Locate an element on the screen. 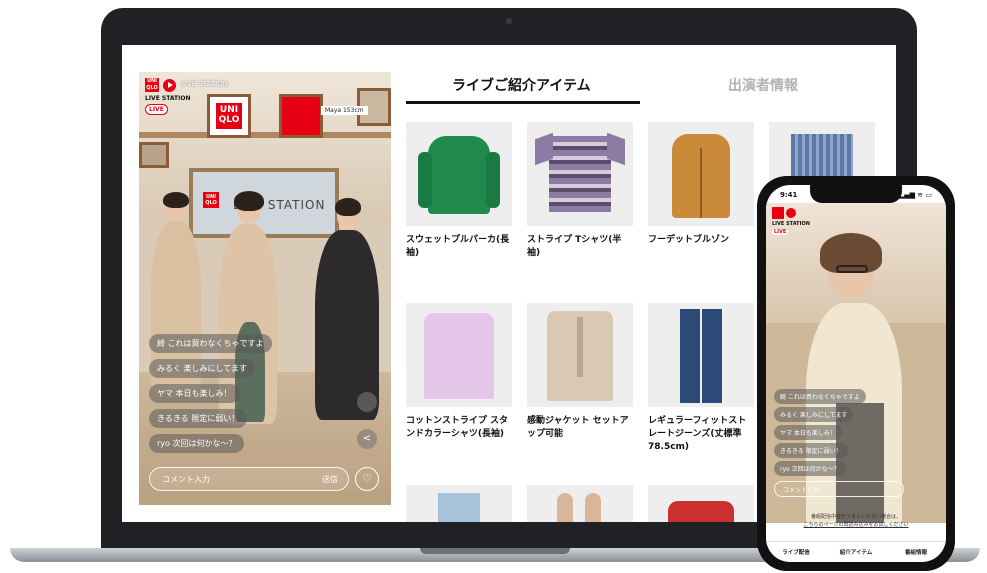 Image resolution: width=987 pixels, height=573 pixels. shelf-box is located at coordinates (154, 155).